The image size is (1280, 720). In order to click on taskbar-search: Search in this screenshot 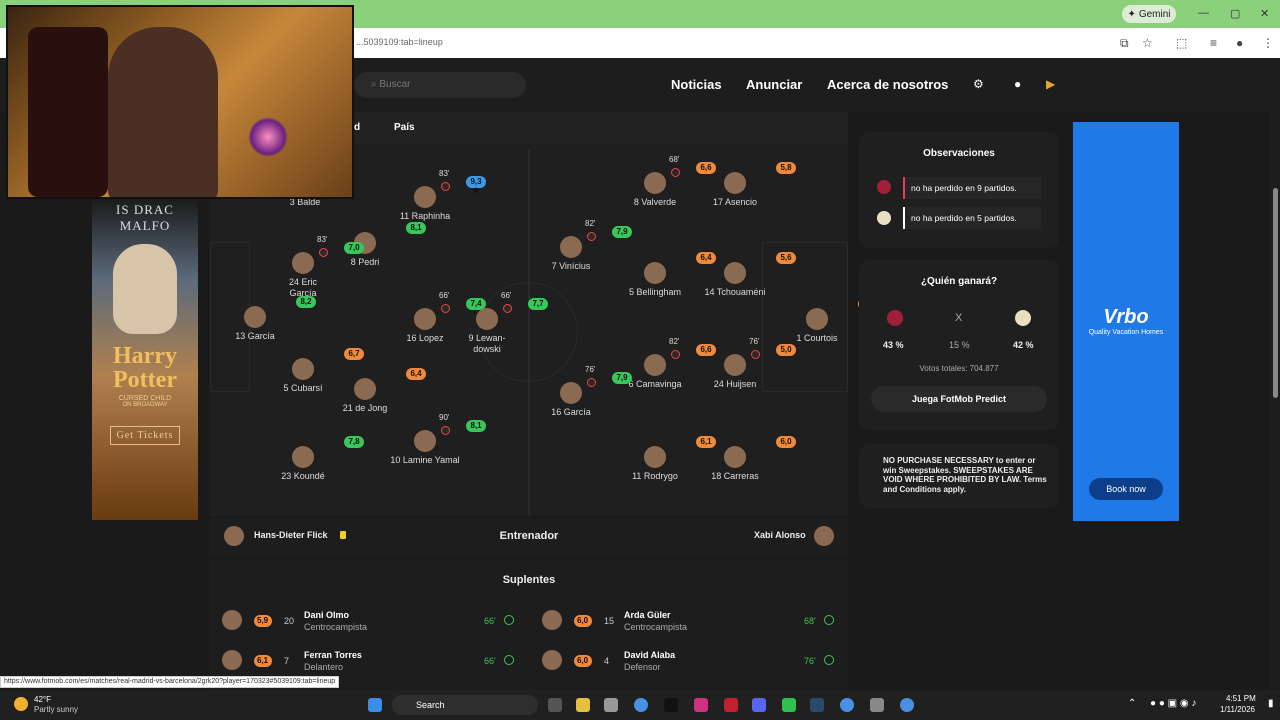, I will do `click(465, 705)`.